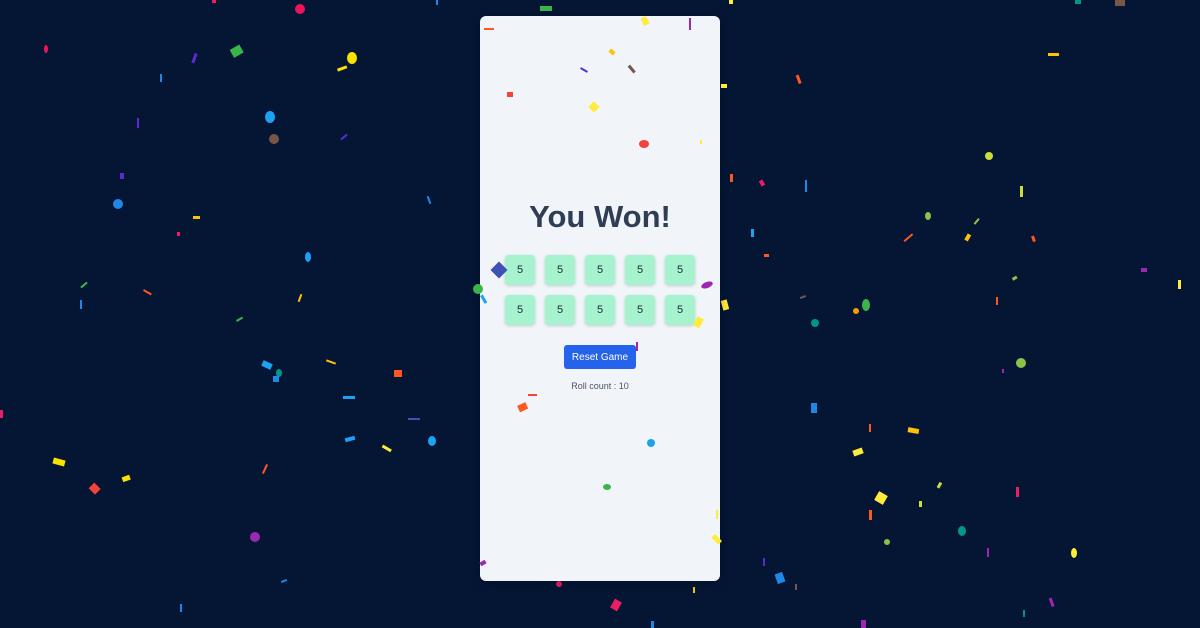 This screenshot has width=1200, height=628. What do you see at coordinates (600, 290) in the screenshot?
I see `dice-grid: 5 5 5 5 5 5 5 5 5 5` at bounding box center [600, 290].